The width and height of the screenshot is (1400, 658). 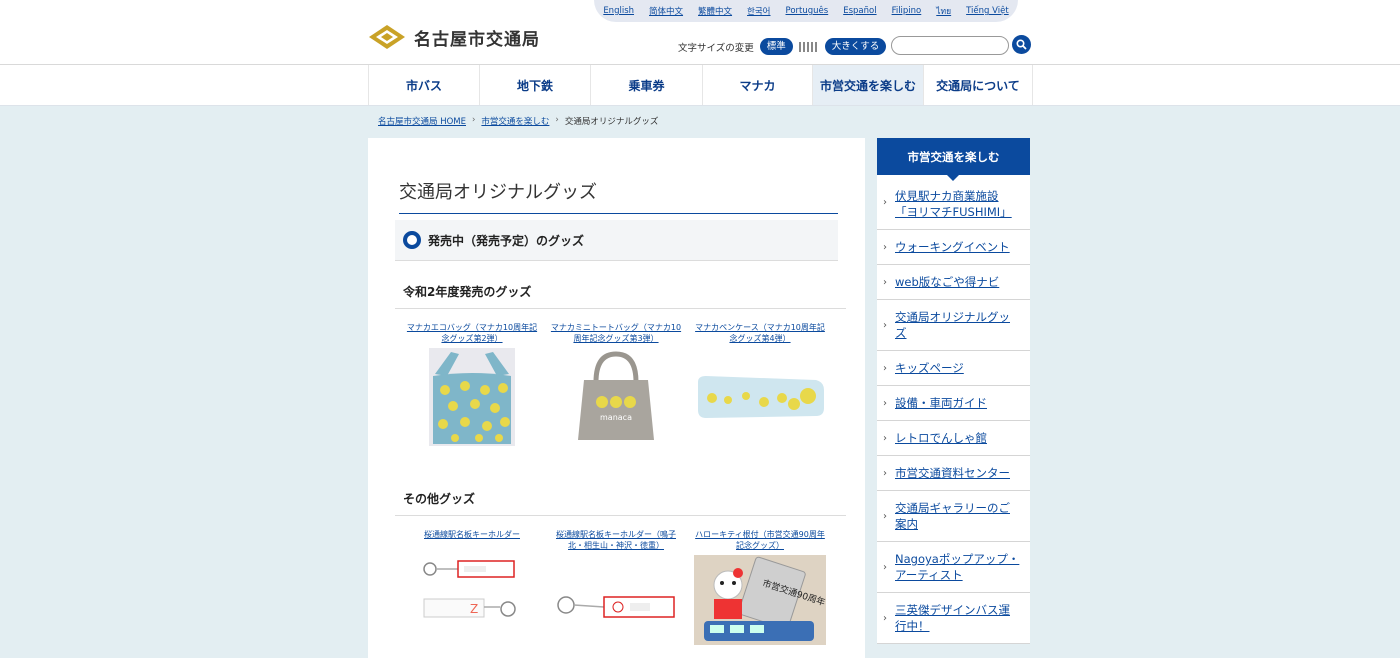 I want to click on nav-item-tickets: 乗車券, so click(x=647, y=85).